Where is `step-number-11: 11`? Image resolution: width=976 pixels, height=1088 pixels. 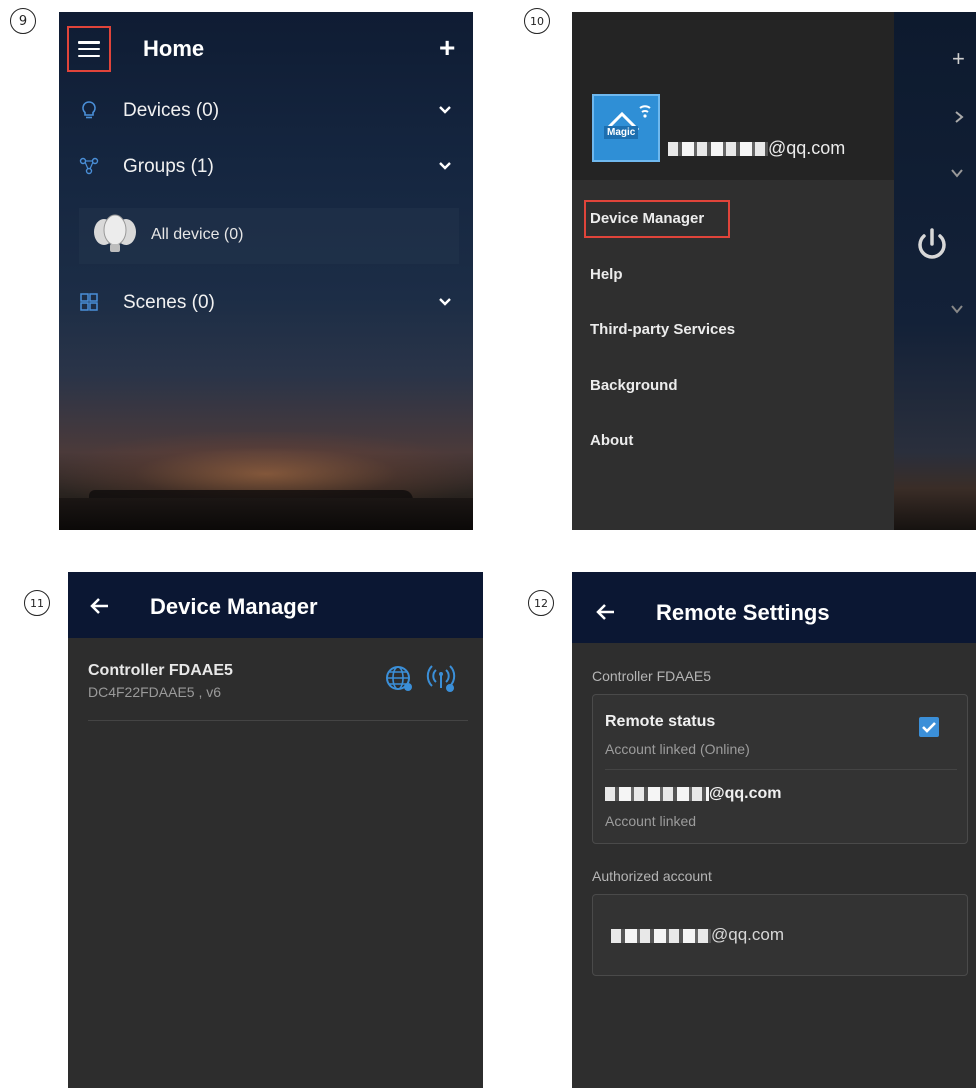
step-number-11: 11 is located at coordinates (37, 603).